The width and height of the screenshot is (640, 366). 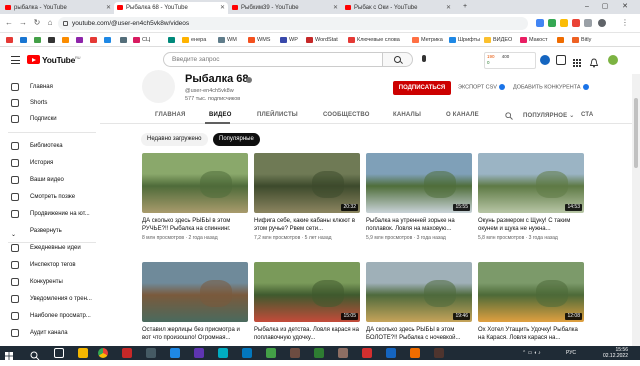 I want to click on tab-popular: ПОПУЛЯРНОЕ ⌄, so click(x=548, y=115).